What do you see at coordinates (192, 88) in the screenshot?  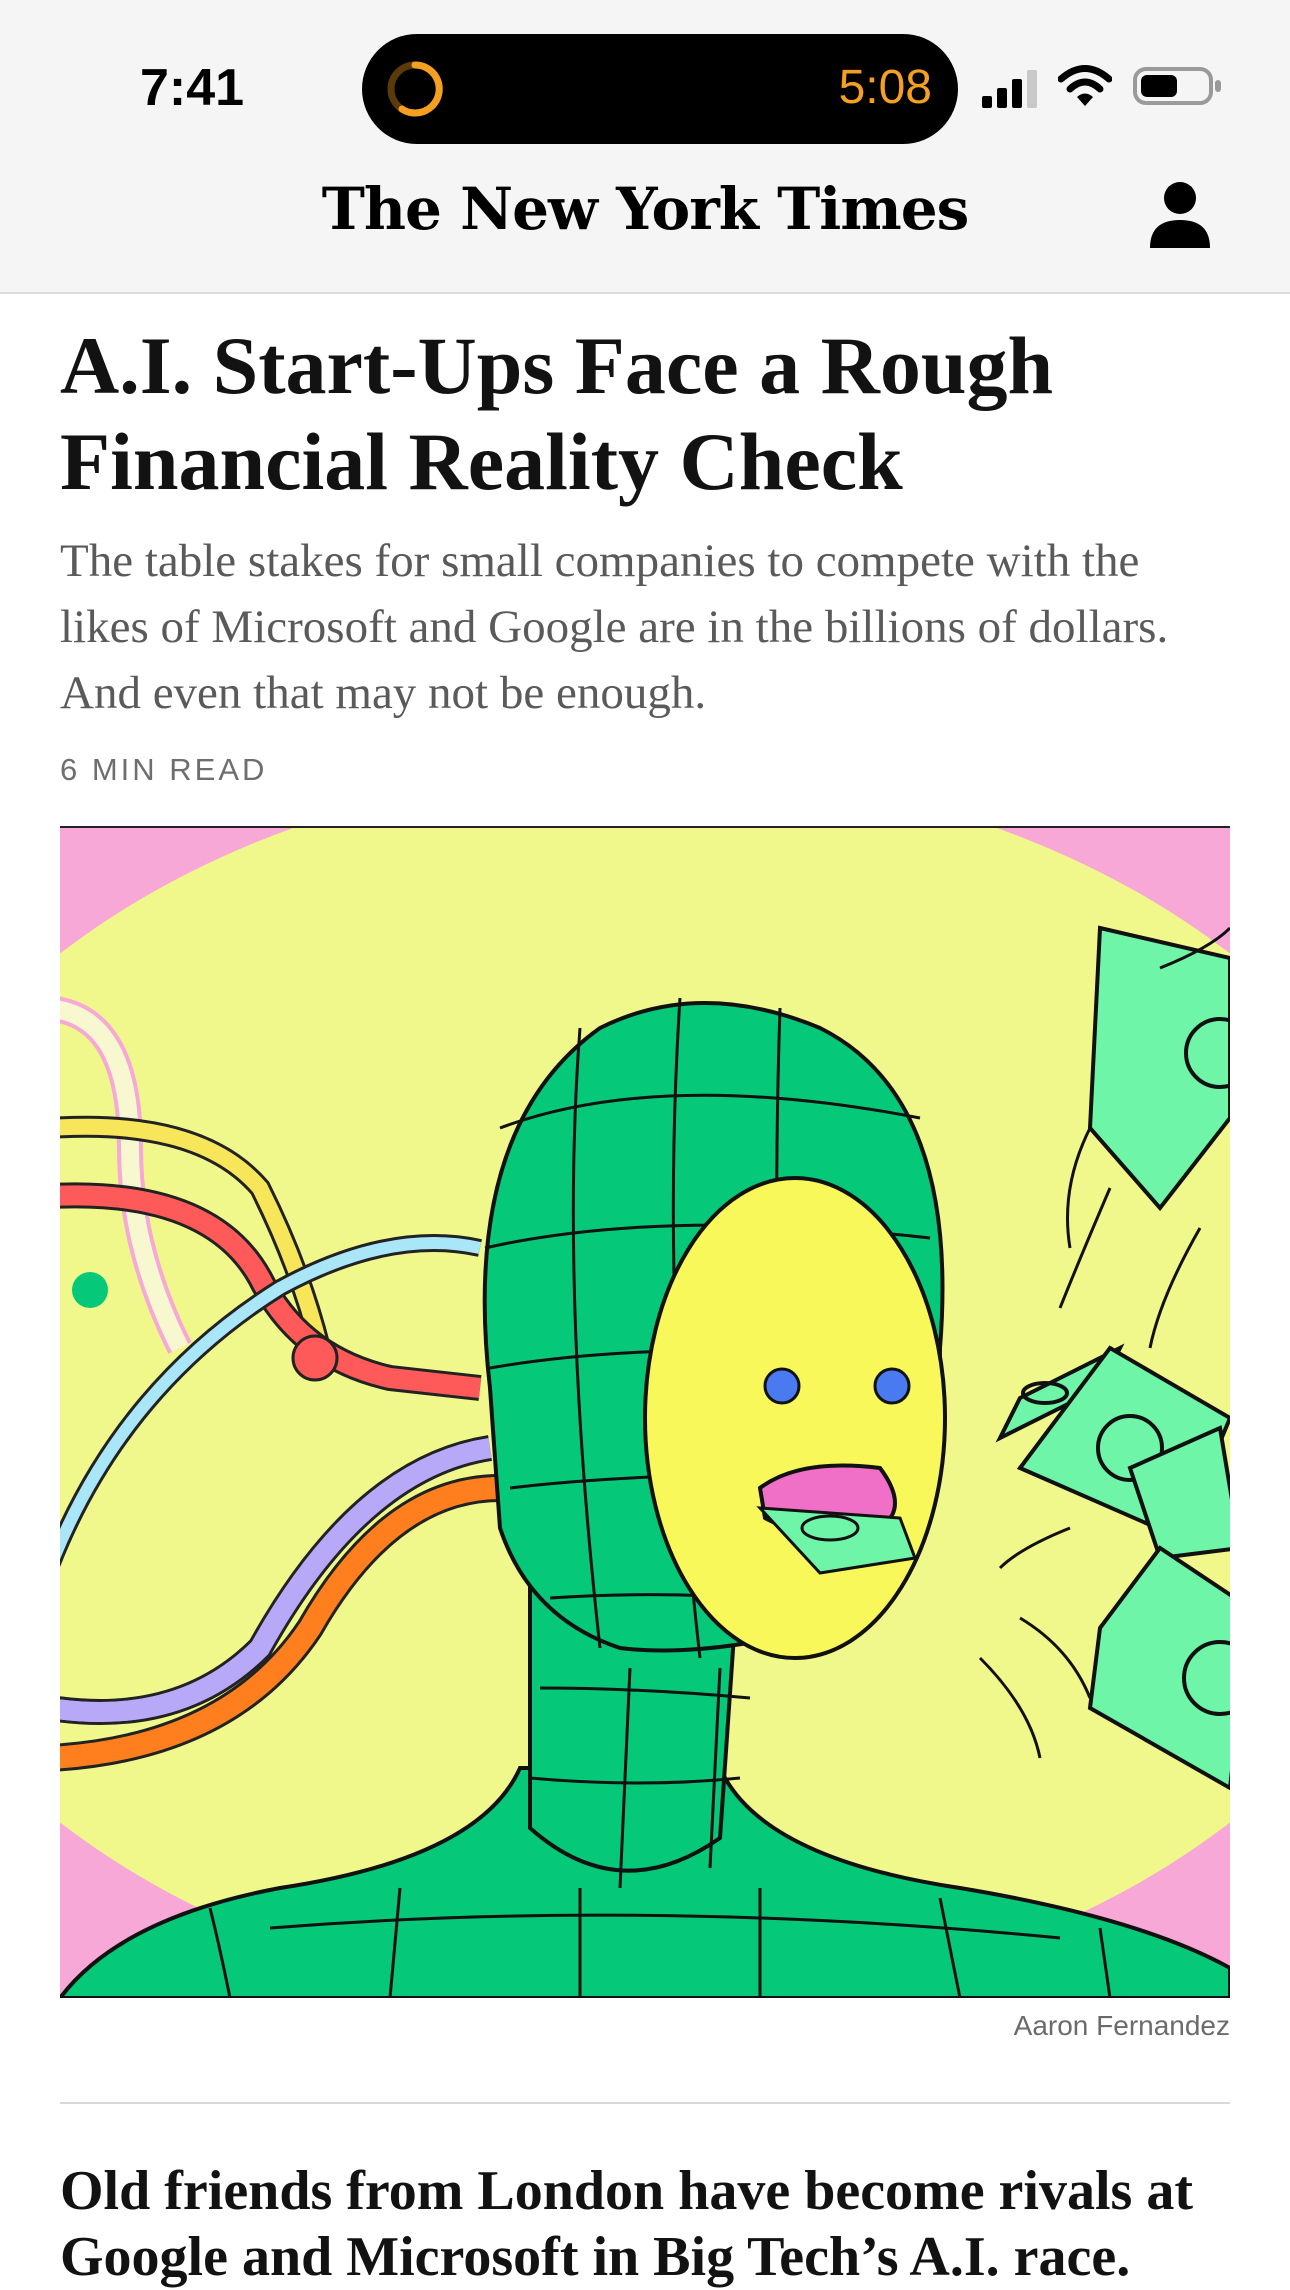 I see `status-bar-time: 7:41` at bounding box center [192, 88].